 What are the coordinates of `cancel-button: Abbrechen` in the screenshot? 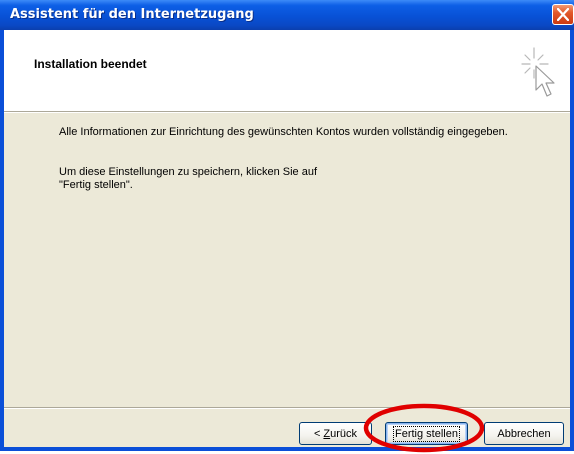 It's located at (524, 433).